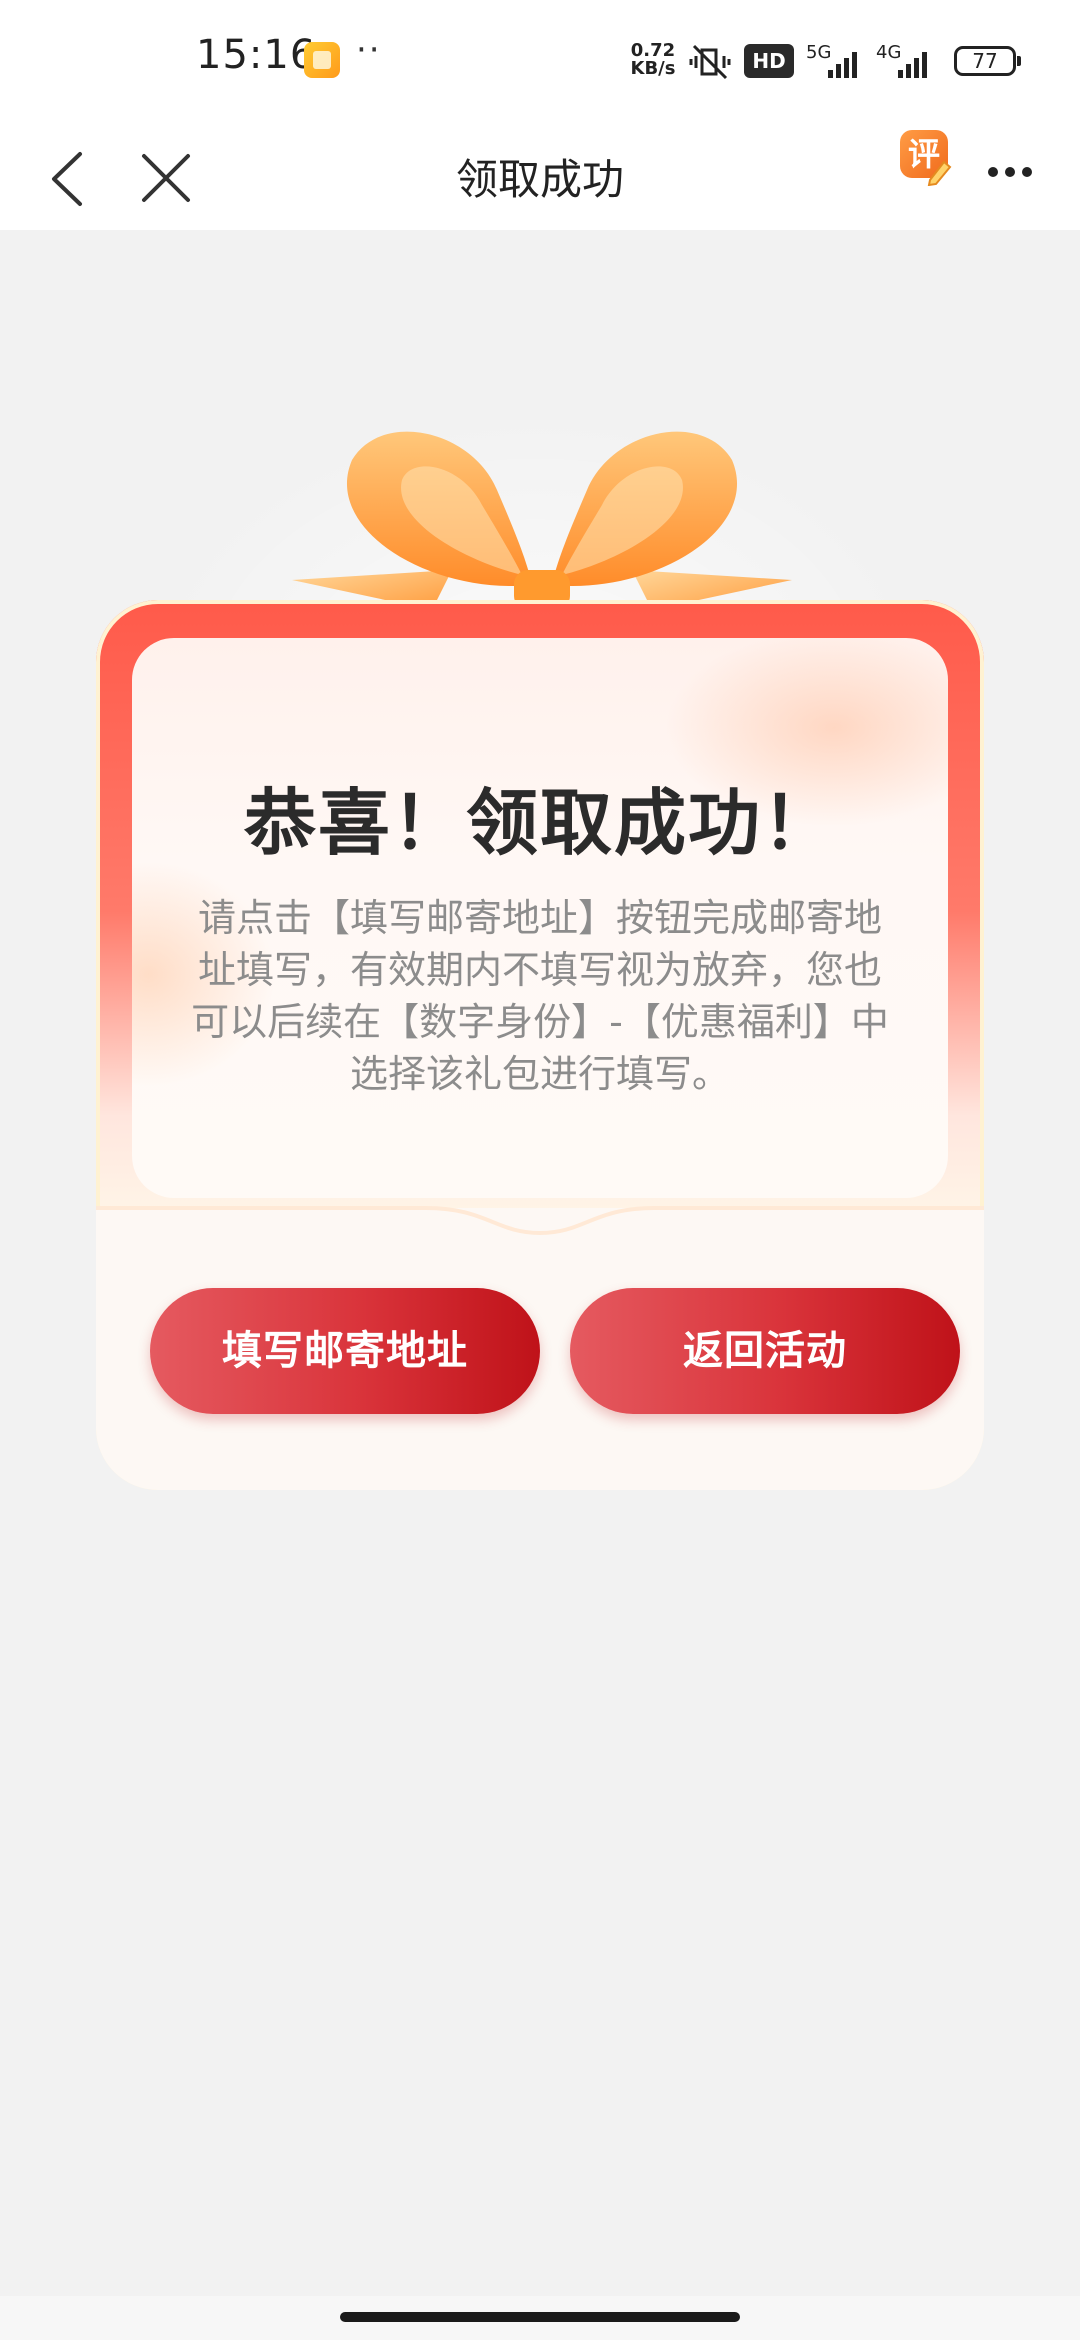 The height and width of the screenshot is (2340, 1080). I want to click on vibrate-mute-icon, so click(710, 62).